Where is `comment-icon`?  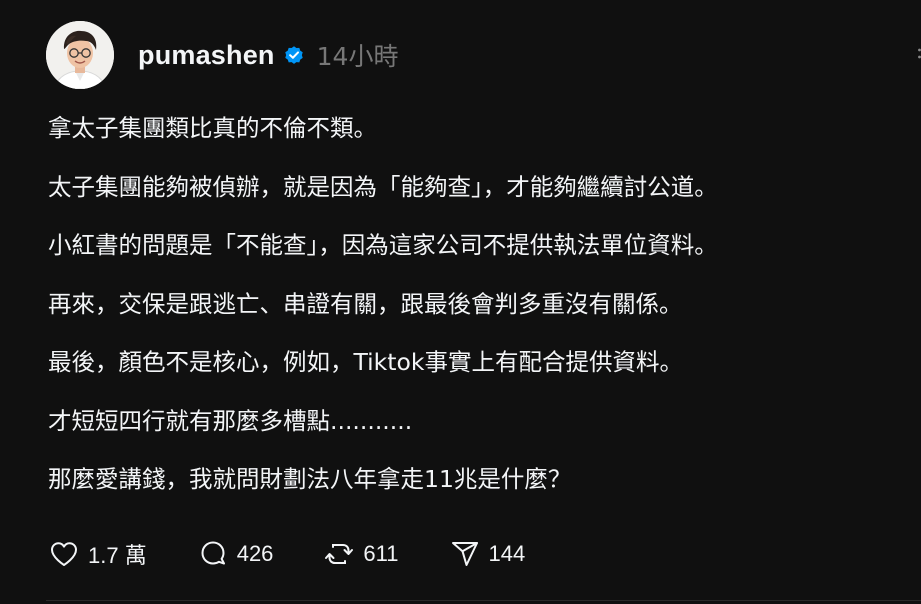 comment-icon is located at coordinates (213, 554).